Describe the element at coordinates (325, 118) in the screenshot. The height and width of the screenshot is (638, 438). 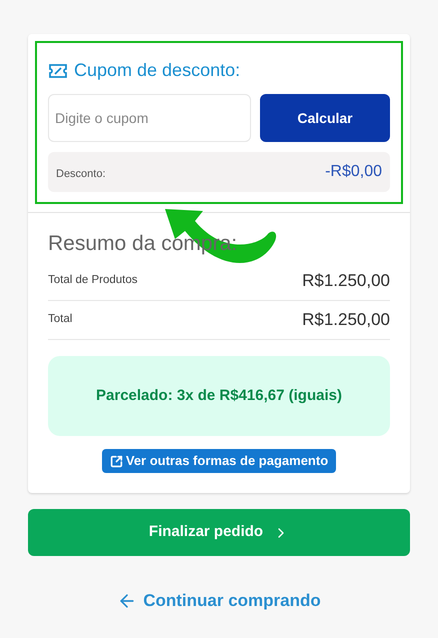
I see `calculate-button: Calcular` at that location.